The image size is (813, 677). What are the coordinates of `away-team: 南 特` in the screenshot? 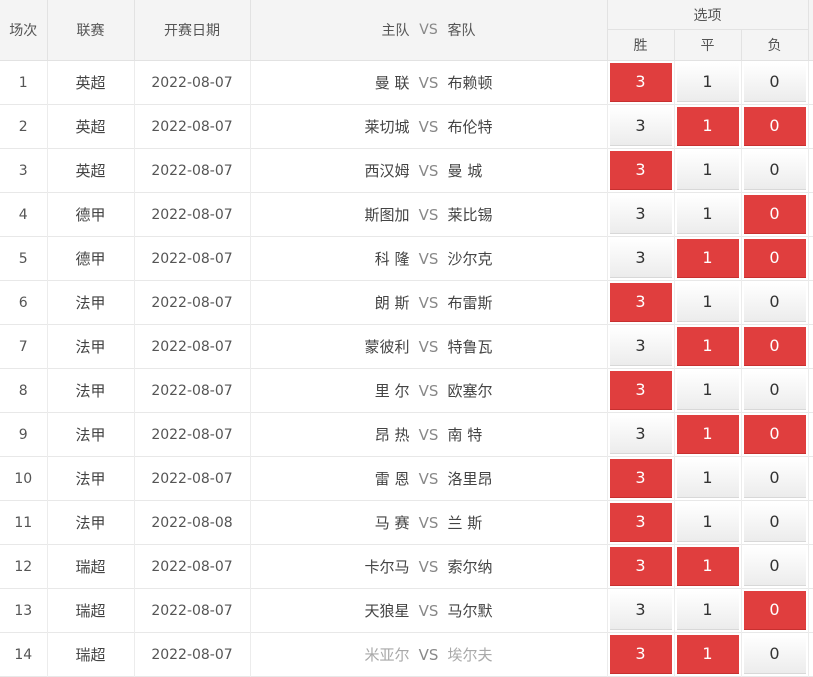 It's located at (465, 435).